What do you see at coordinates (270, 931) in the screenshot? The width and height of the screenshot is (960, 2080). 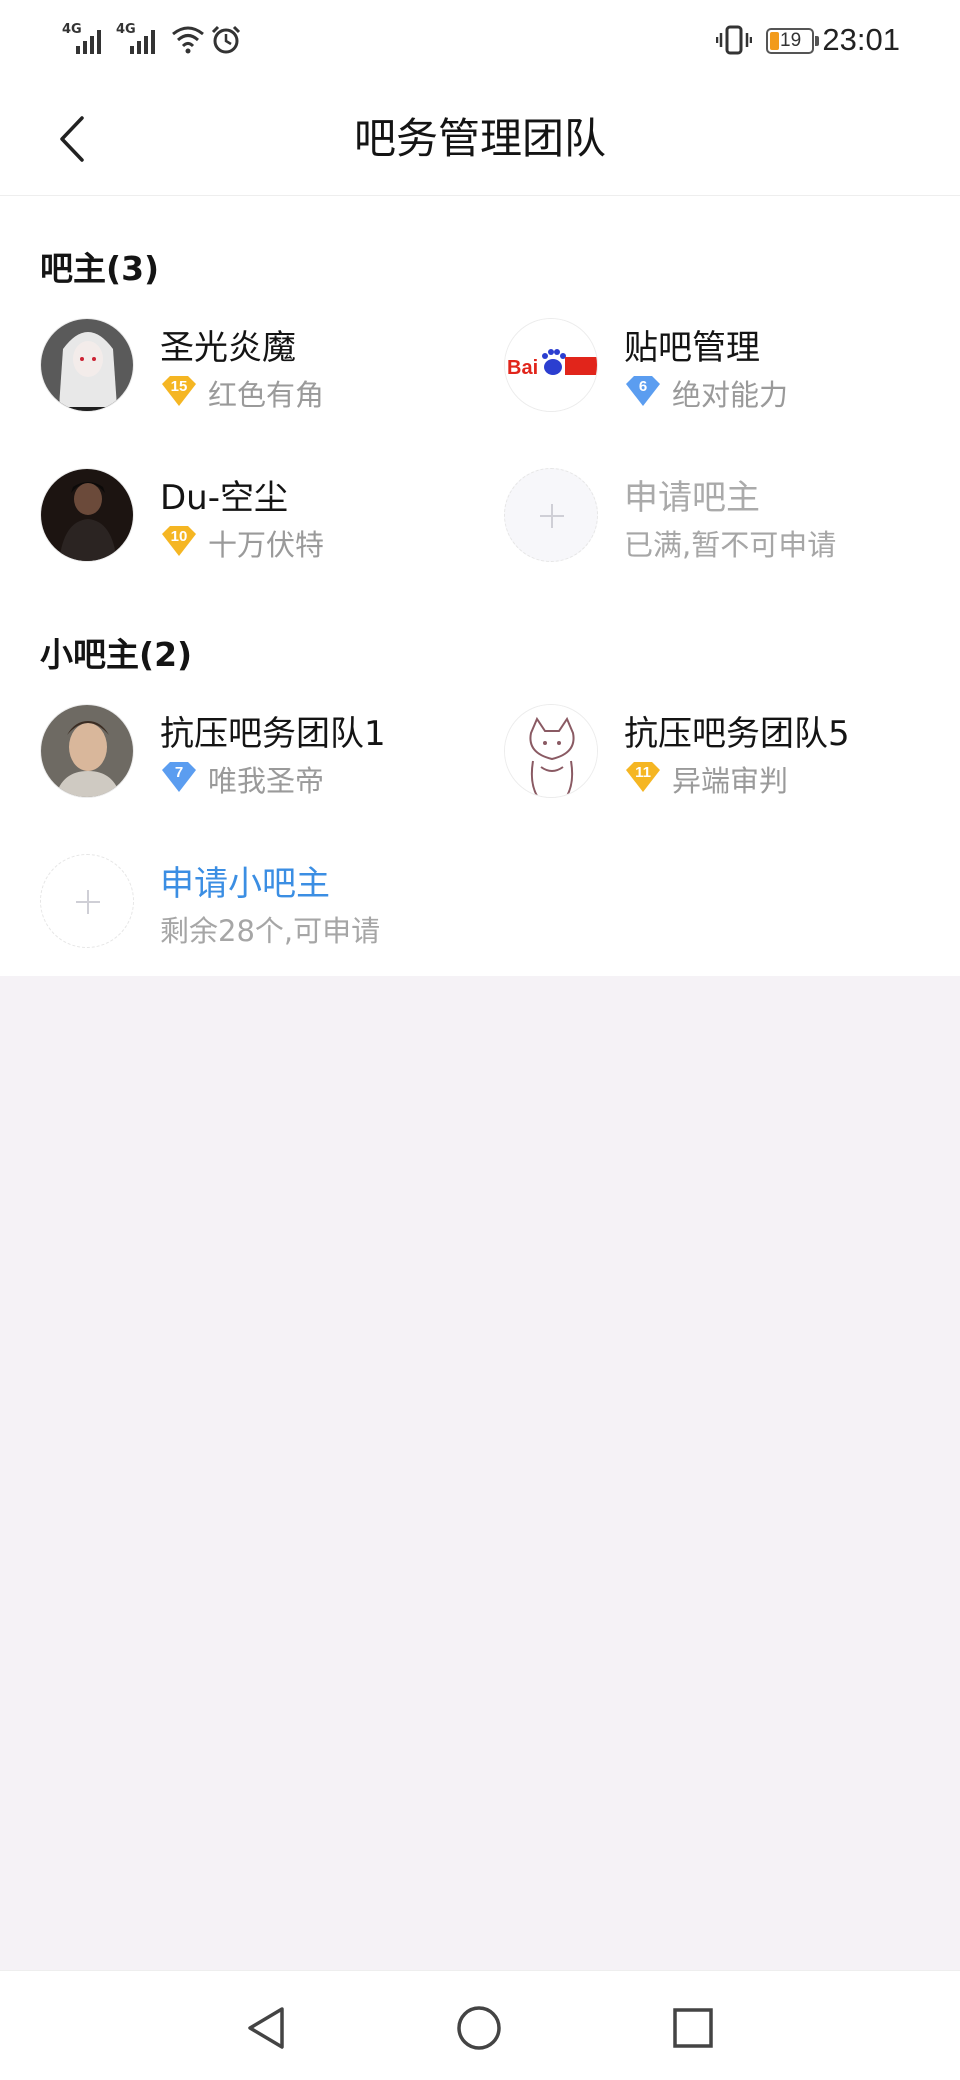 I see `apply-assistant-note: 剩余28个,可申请` at bounding box center [270, 931].